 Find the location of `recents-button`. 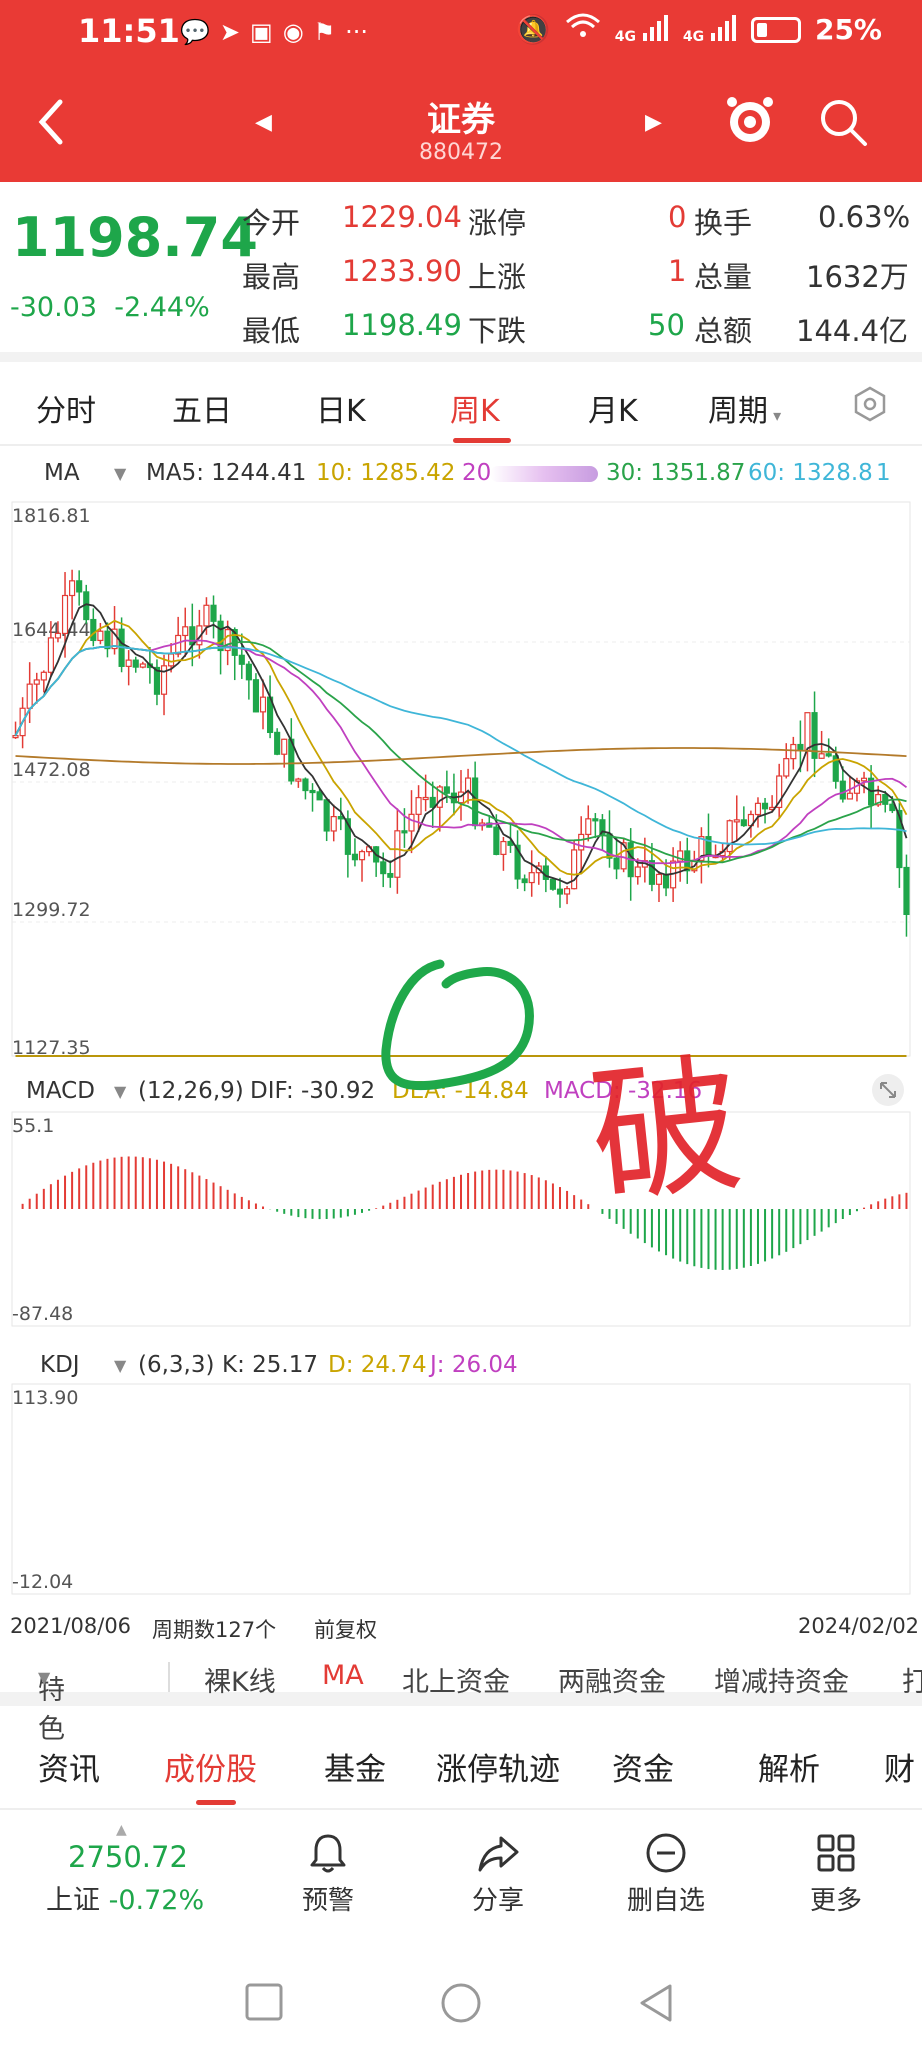

recents-button is located at coordinates (264, 2004).